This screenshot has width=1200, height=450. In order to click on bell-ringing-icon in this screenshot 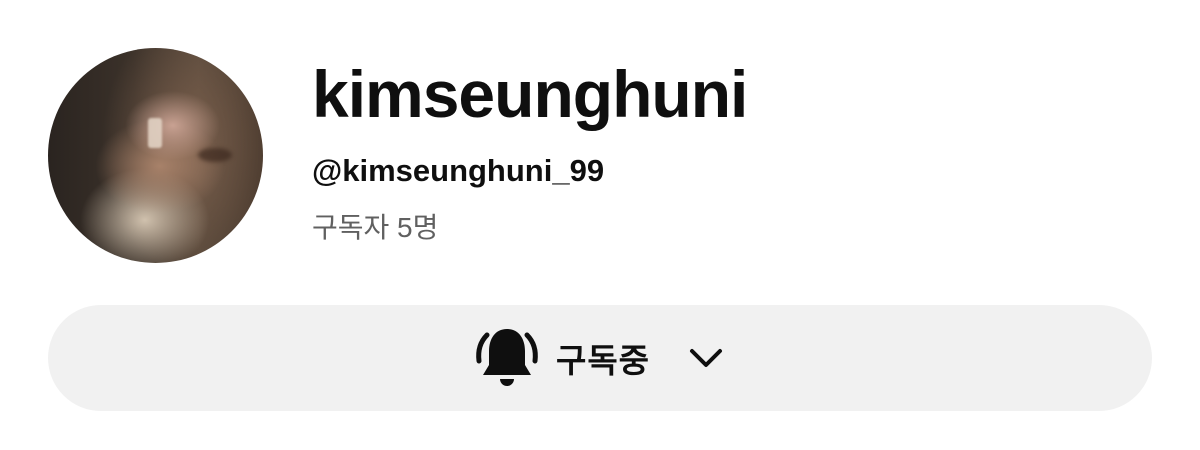, I will do `click(507, 357)`.